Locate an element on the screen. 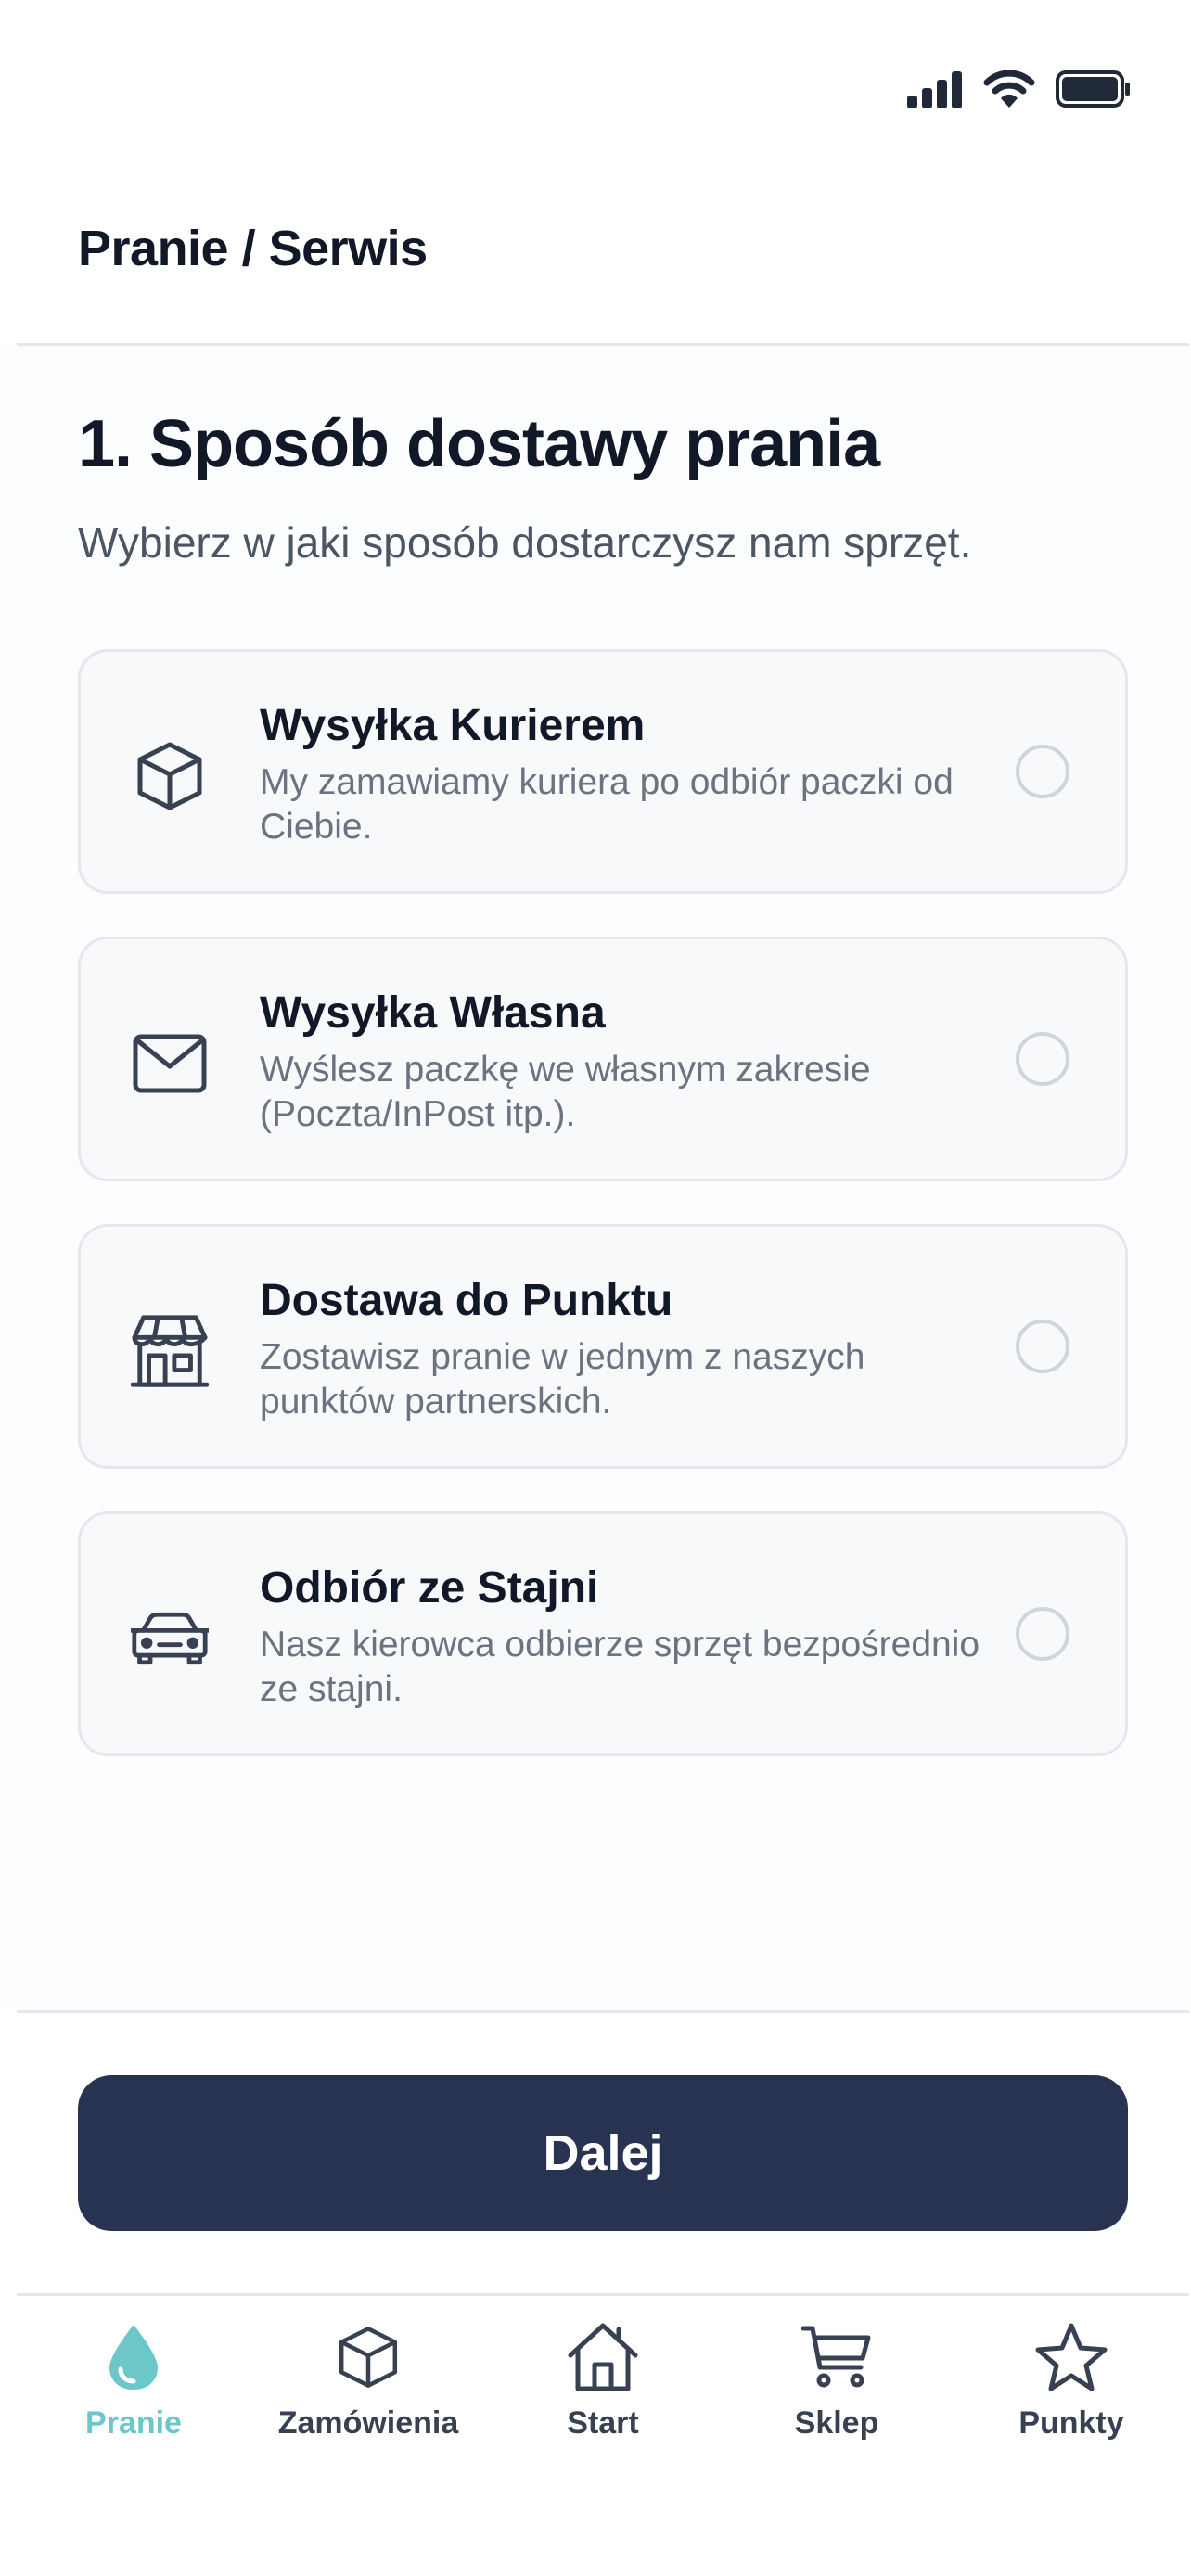 The height and width of the screenshot is (2576, 1191). signal-icon is located at coordinates (935, 92).